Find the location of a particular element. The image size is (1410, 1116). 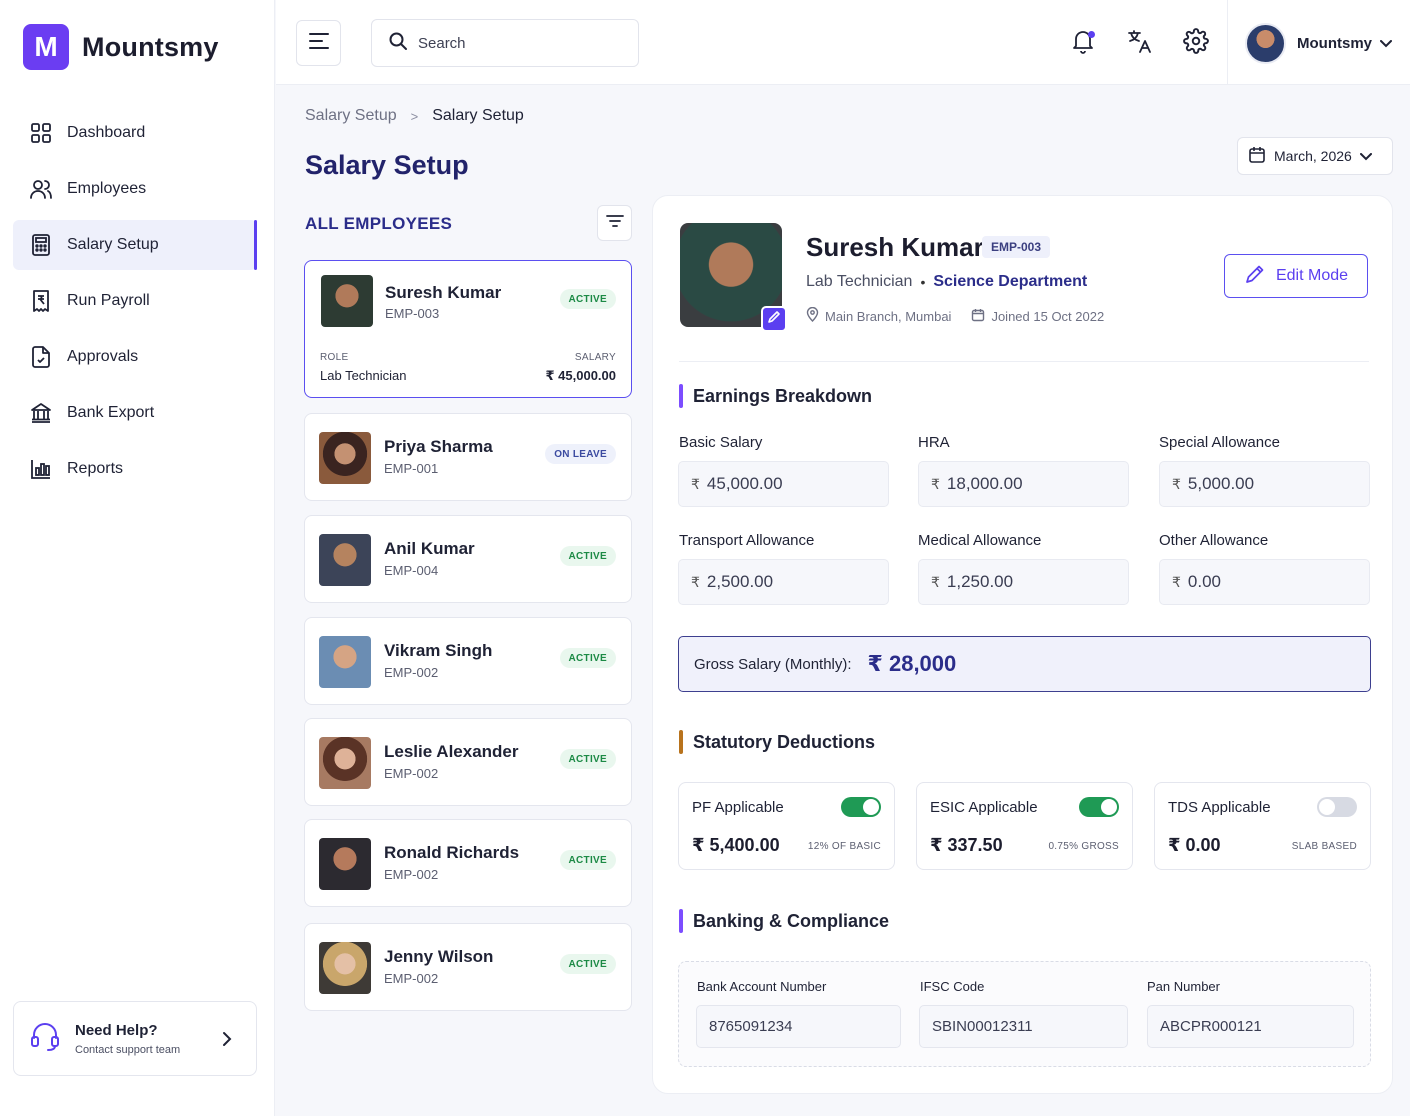

role-label: ROLE is located at coordinates (334, 357).